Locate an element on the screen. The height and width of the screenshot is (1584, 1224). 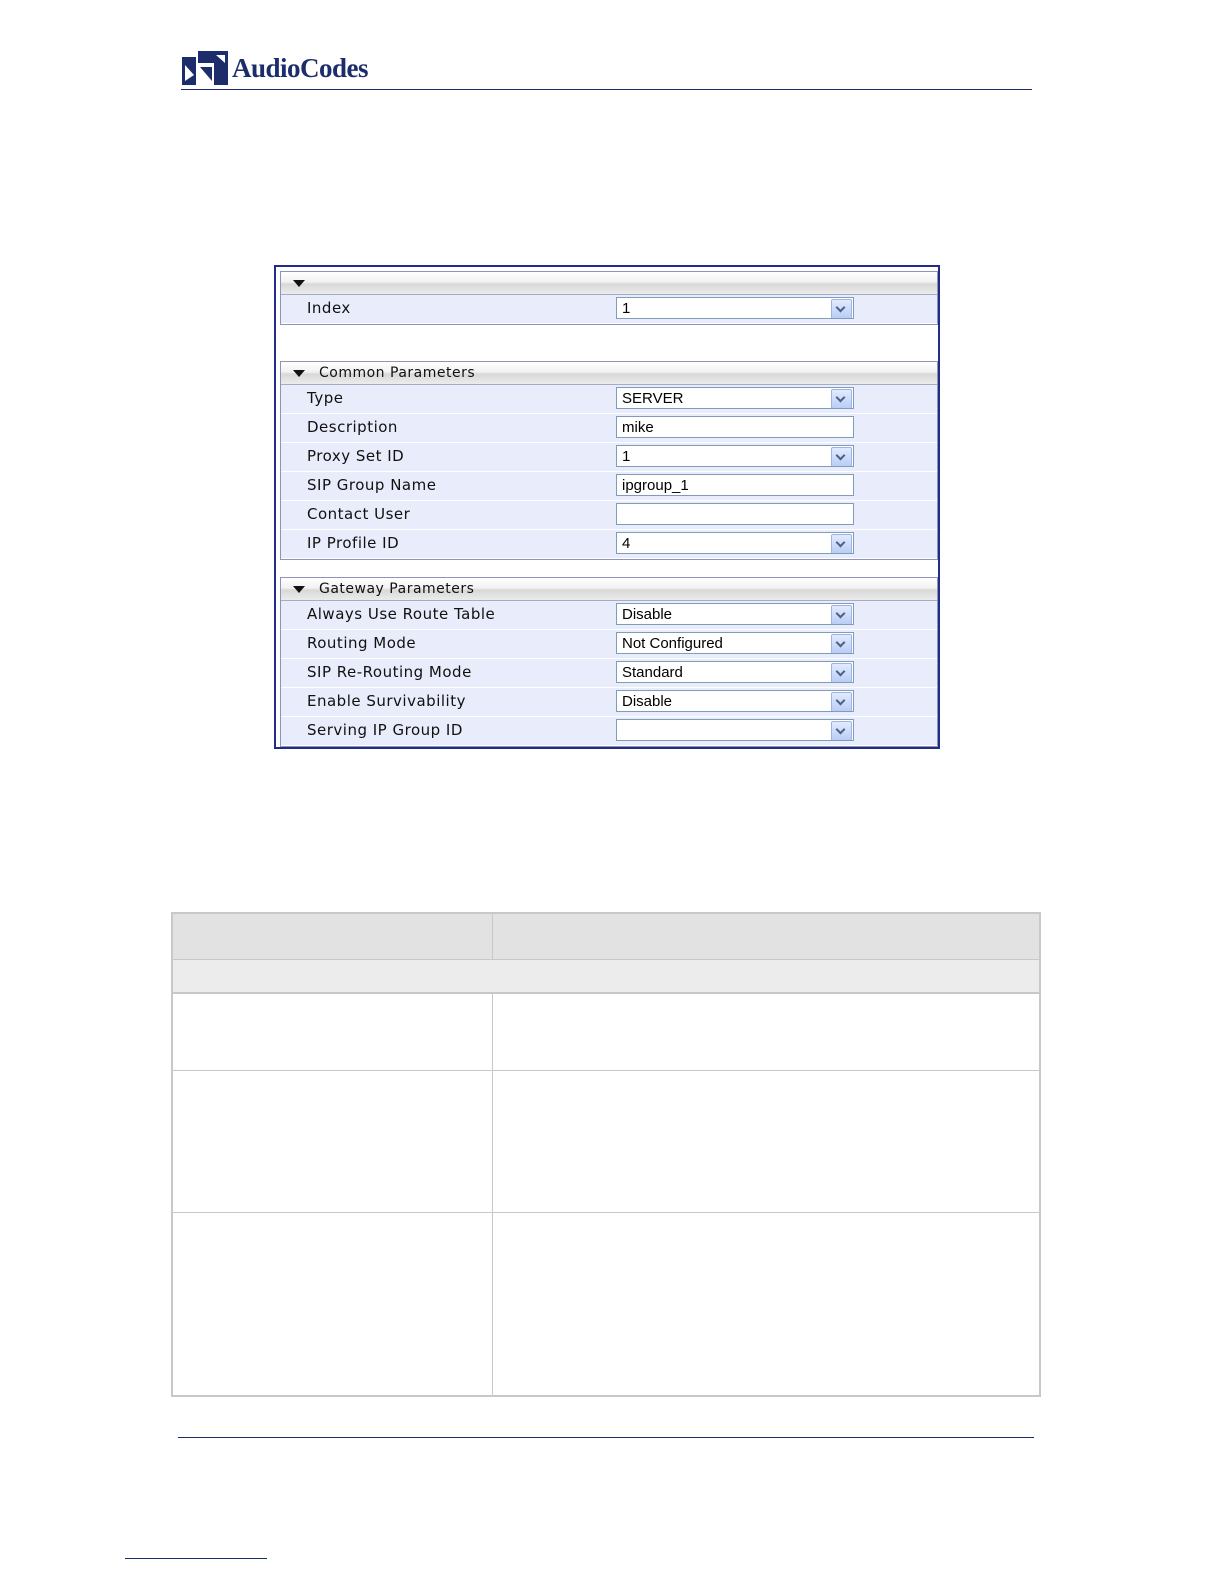
index-row: Index 1 is located at coordinates (609, 309).